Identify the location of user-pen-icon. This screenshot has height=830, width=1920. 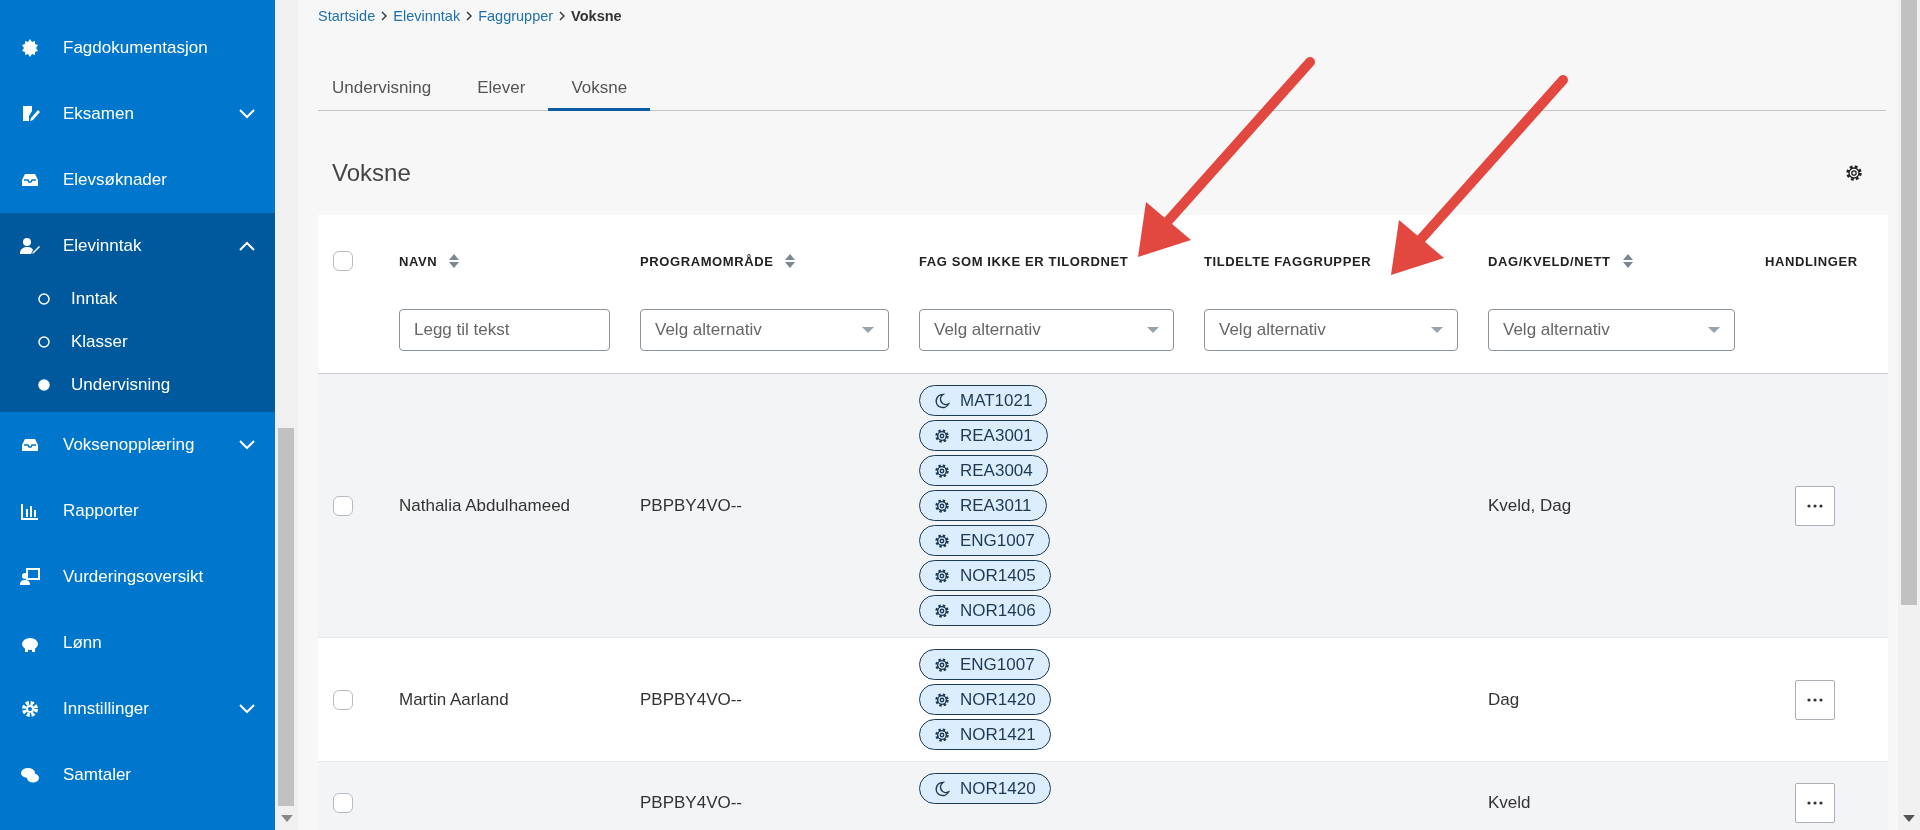
(30, 246).